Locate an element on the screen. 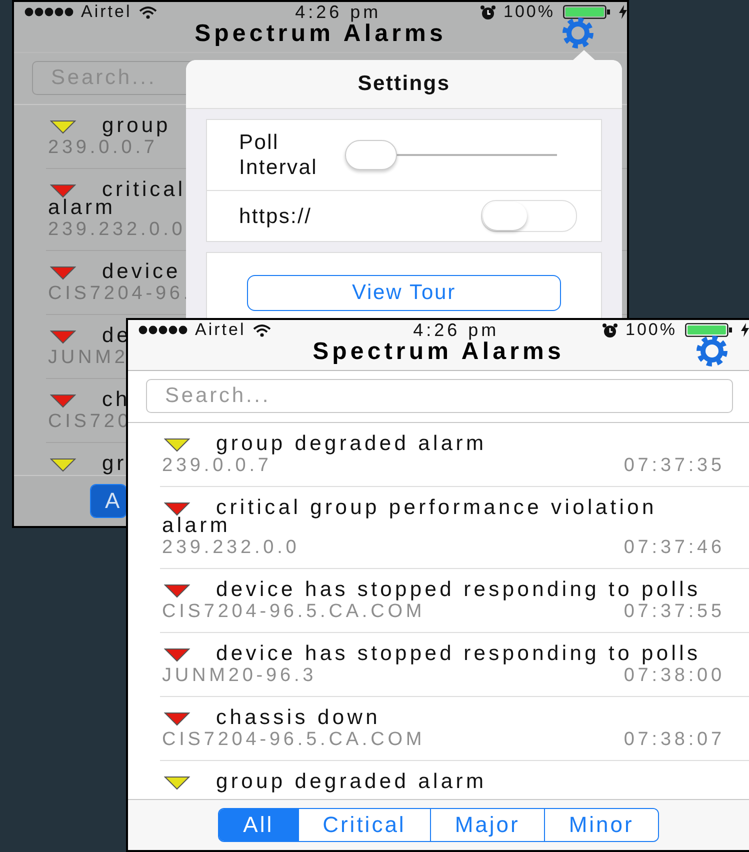 The width and height of the screenshot is (749, 852). alarm-title: ch is located at coordinates (116, 400).